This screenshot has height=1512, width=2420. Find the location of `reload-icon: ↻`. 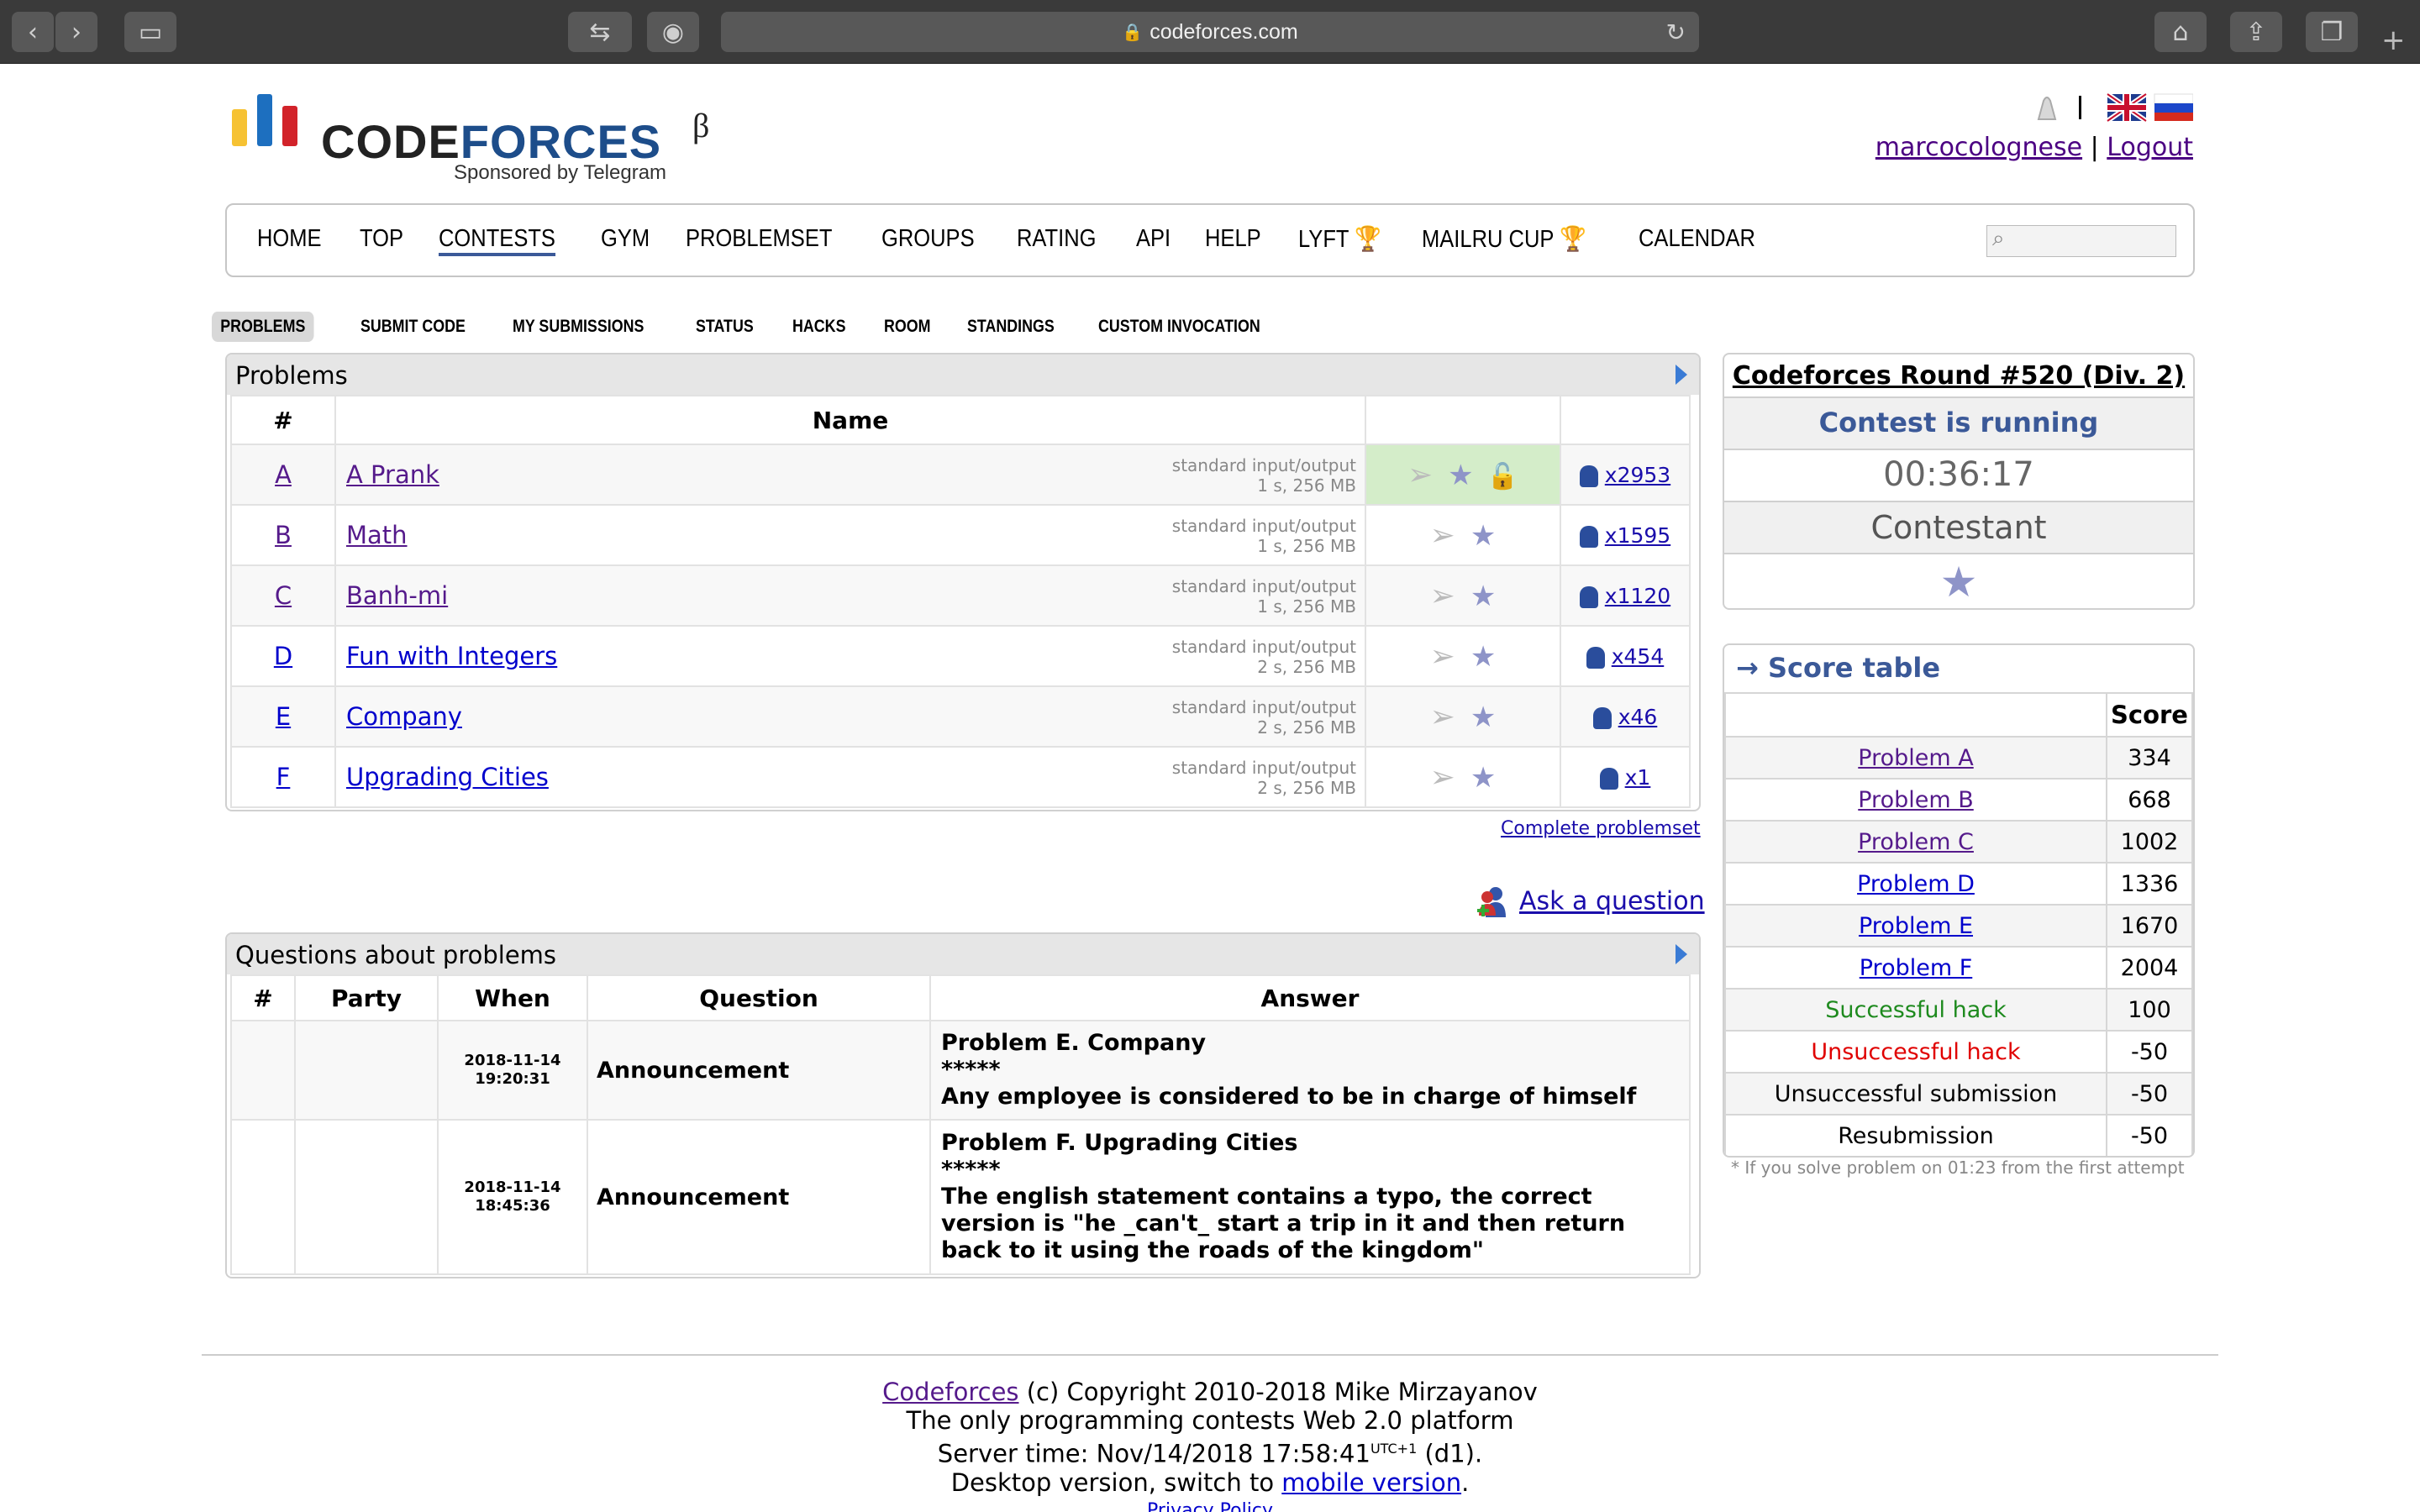

reload-icon: ↻ is located at coordinates (1676, 32).